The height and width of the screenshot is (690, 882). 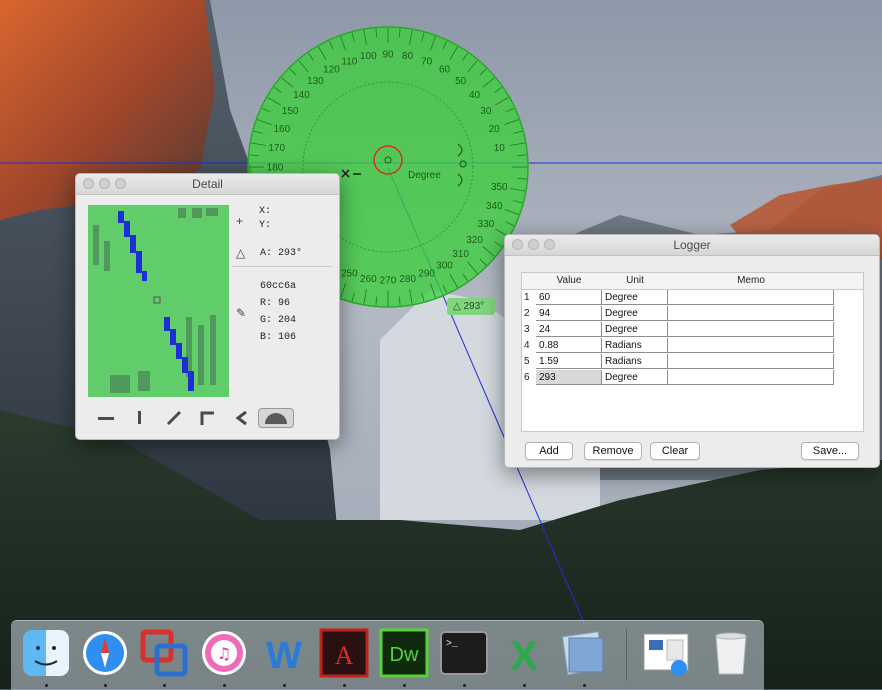 I want to click on corner-icon, so click(x=207, y=418).